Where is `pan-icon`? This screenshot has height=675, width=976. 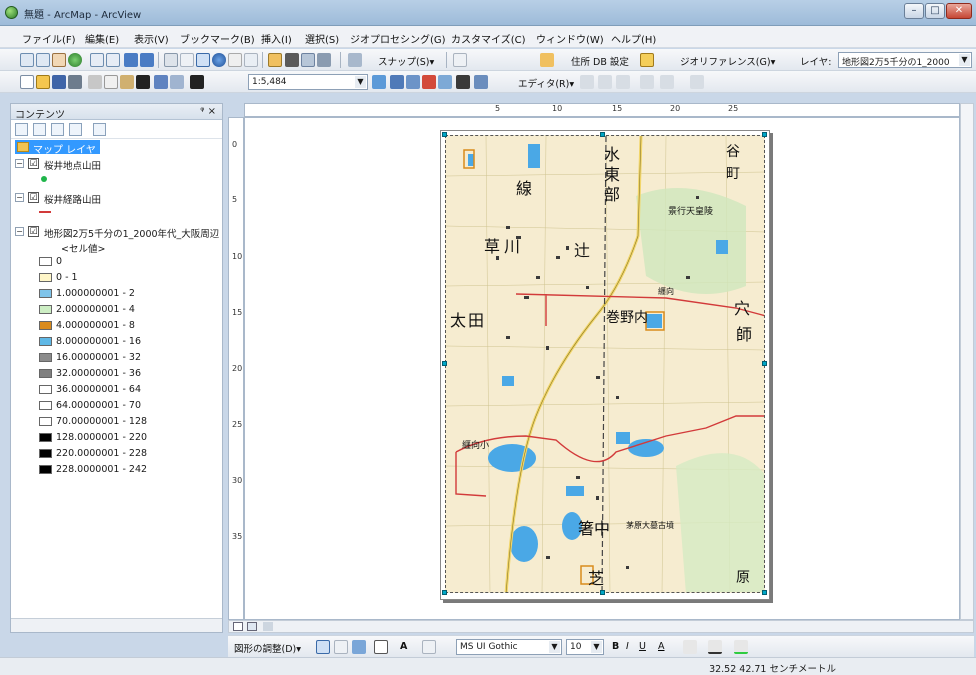
pan-icon is located at coordinates (59, 60).